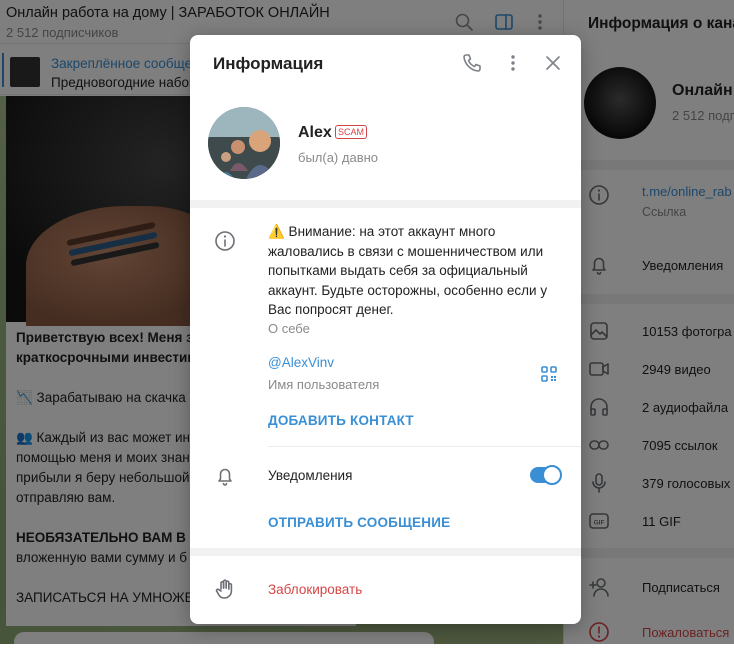 This screenshot has width=734, height=652. I want to click on more-vert-icon, so click(513, 63).